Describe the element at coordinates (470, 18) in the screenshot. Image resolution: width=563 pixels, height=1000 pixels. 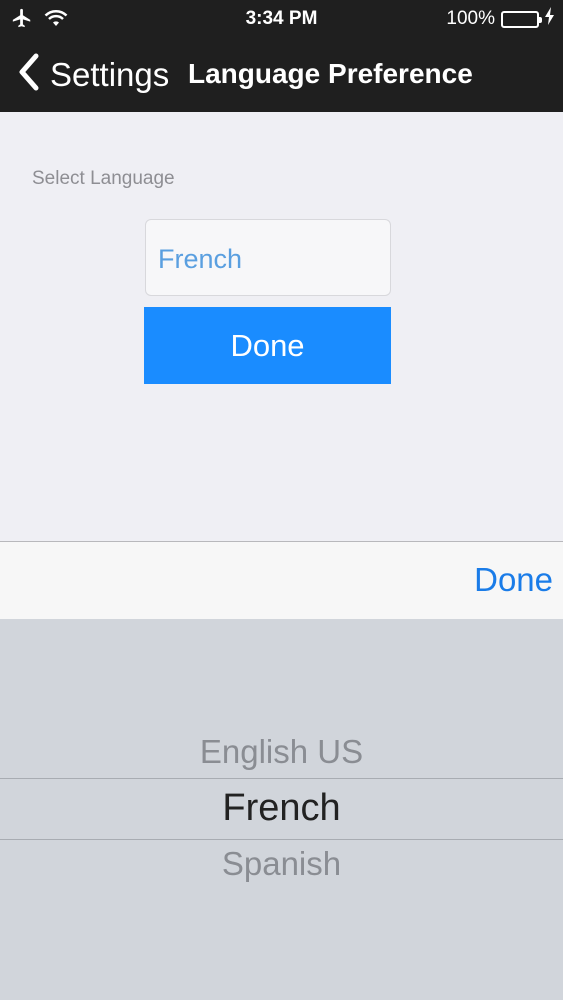
I see `battery-percent: 100%` at that location.